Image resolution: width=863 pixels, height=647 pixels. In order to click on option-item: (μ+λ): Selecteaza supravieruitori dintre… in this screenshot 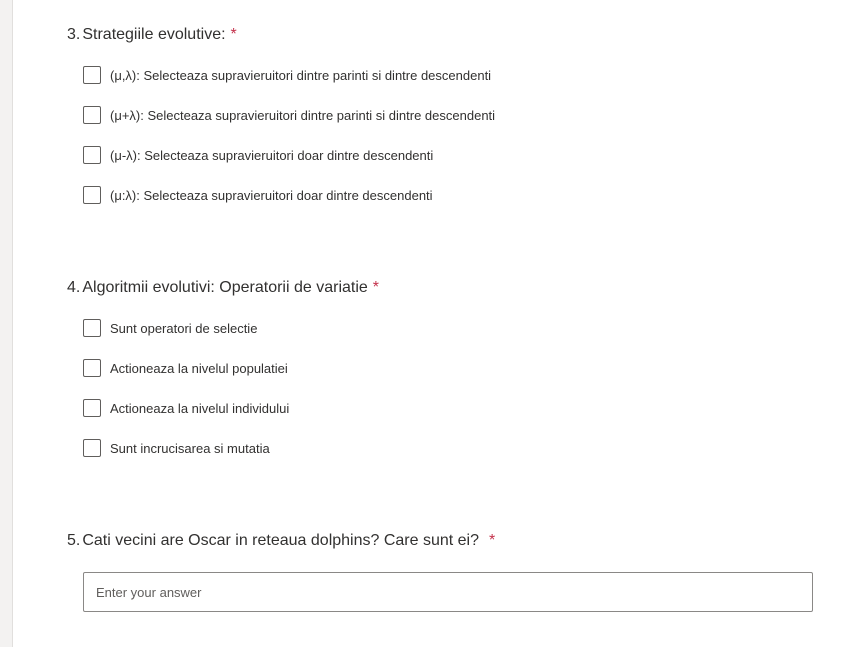, I will do `click(455, 115)`.